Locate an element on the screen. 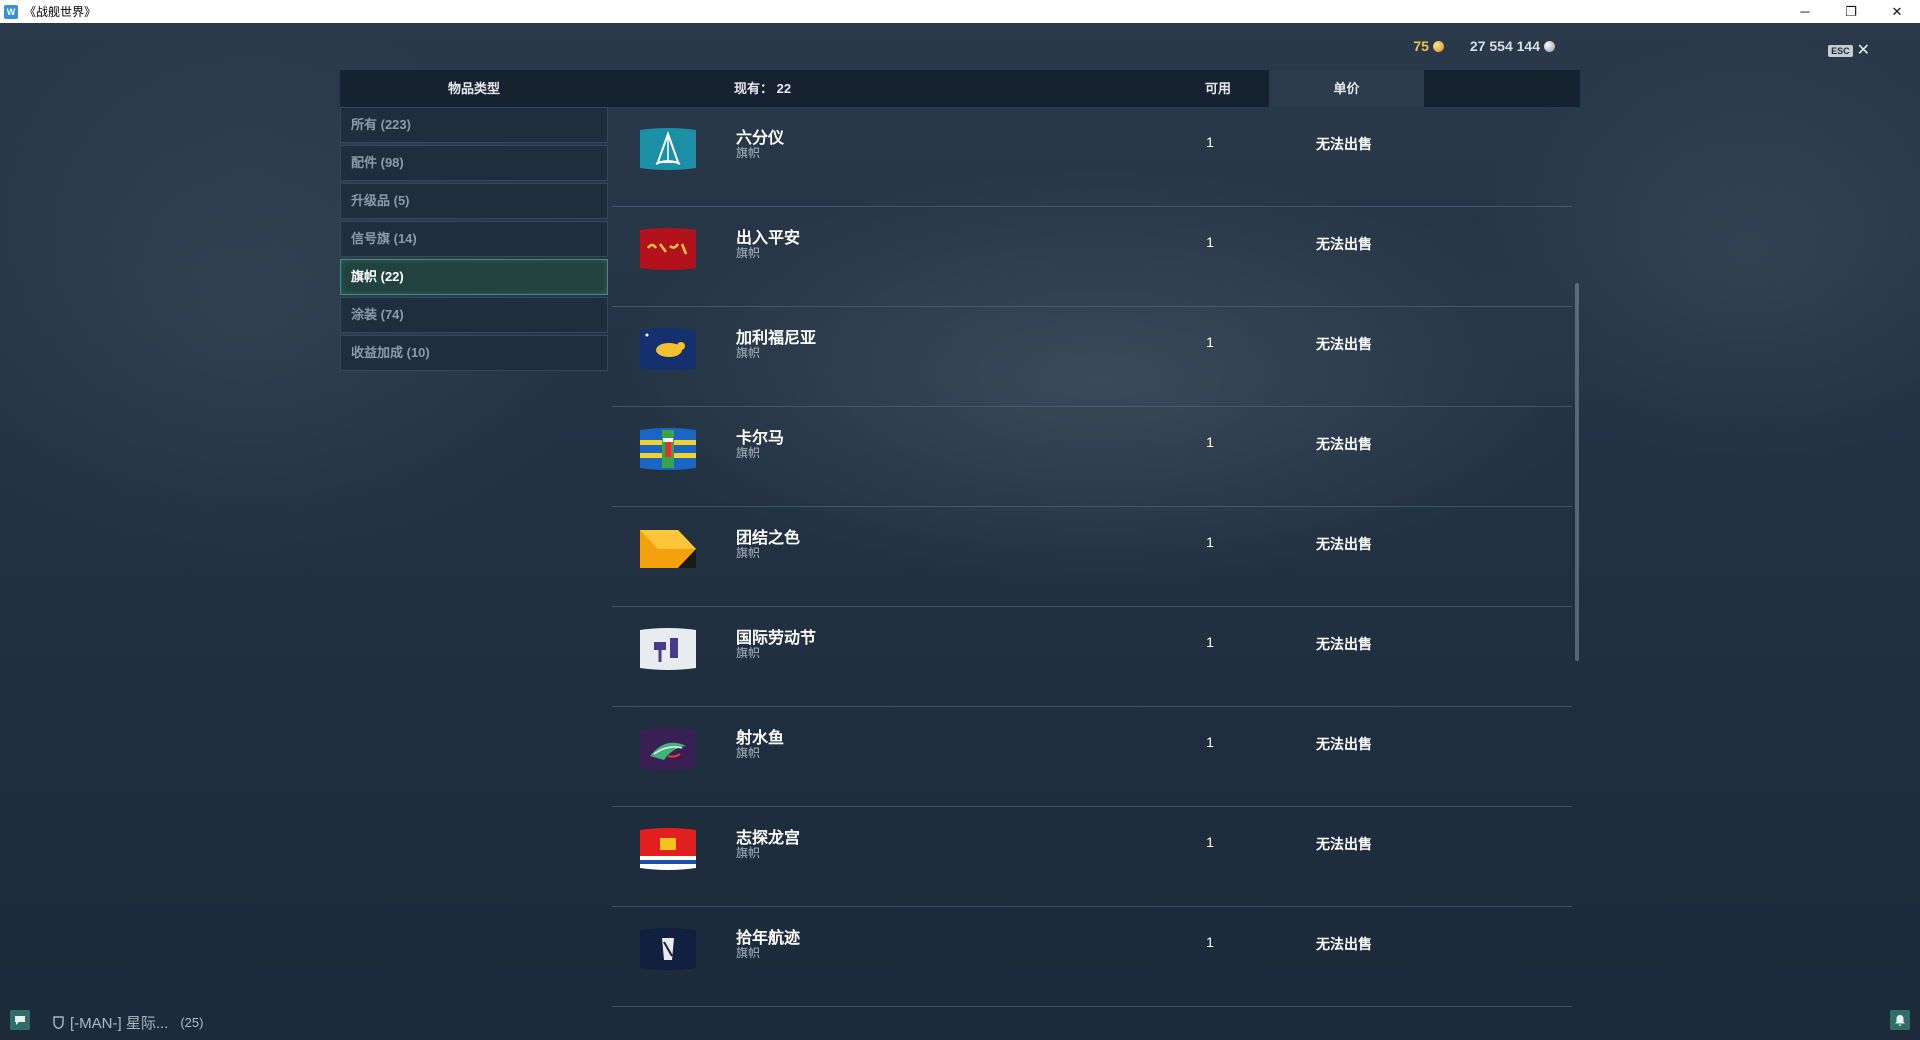  notification-bell-icon is located at coordinates (1900, 1020).